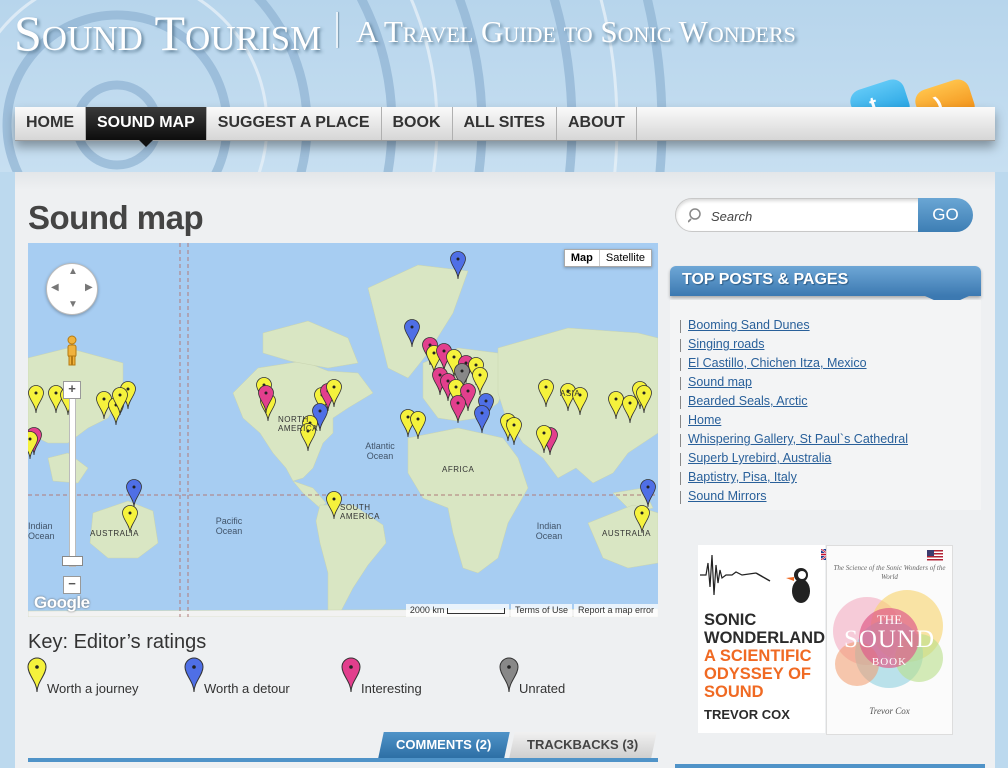 Image resolution: width=1008 pixels, height=768 pixels. I want to click on map-footer: 2000 km Terms of Use Report a map error, so click(531, 610).